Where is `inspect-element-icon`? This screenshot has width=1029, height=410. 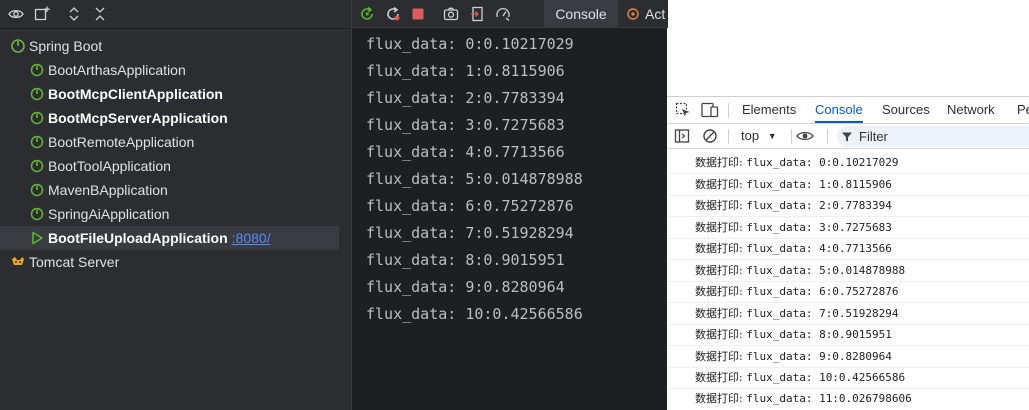 inspect-element-icon is located at coordinates (683, 110).